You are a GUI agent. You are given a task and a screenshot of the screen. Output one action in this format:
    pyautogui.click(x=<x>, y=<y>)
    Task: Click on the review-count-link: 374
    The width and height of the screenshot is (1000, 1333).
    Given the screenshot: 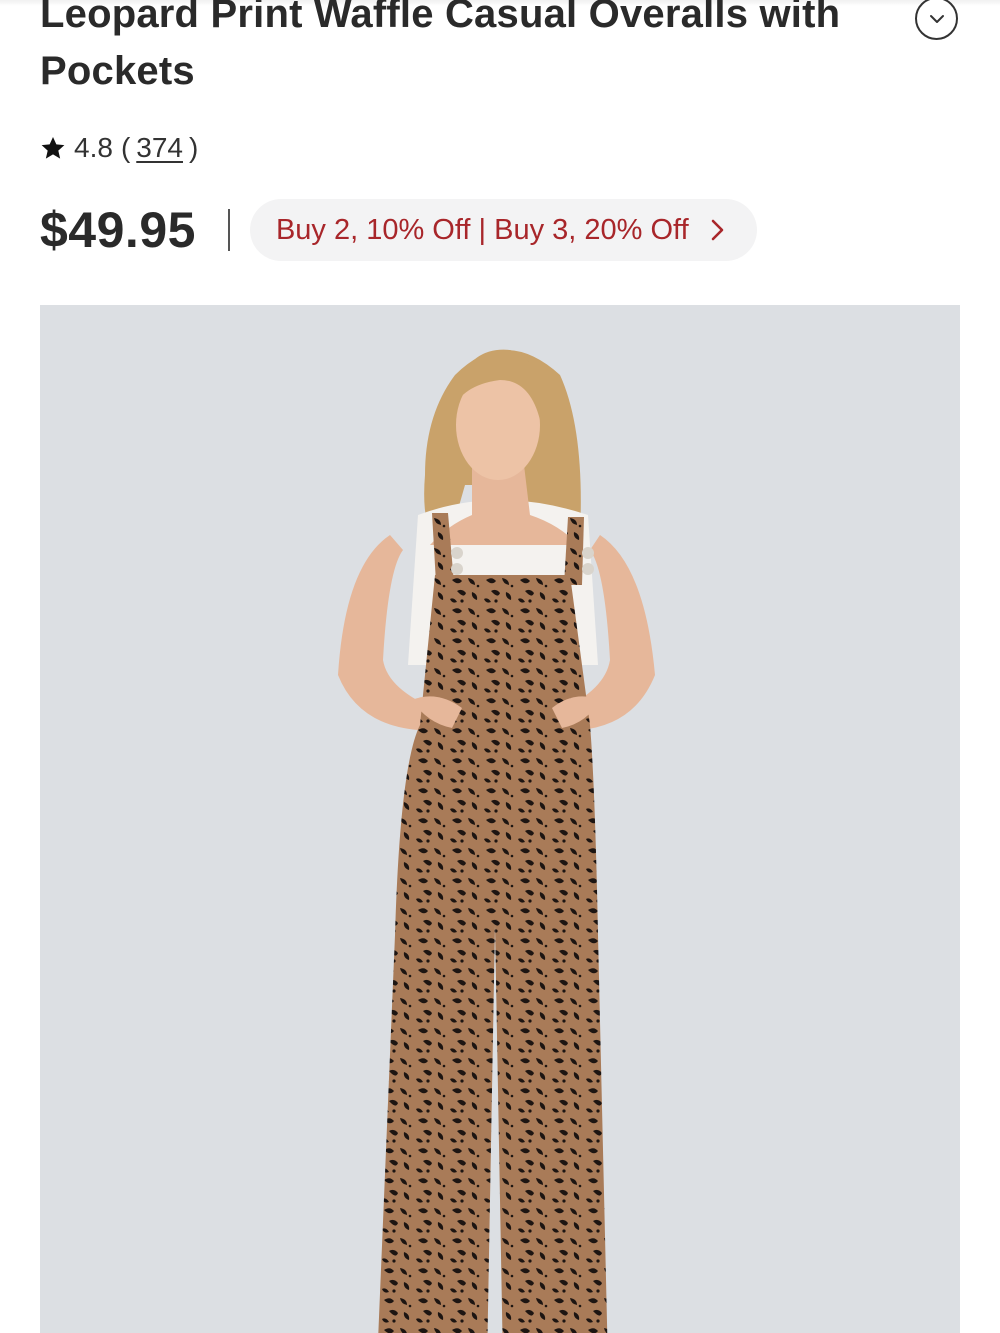 What is the action you would take?
    pyautogui.click(x=159, y=148)
    